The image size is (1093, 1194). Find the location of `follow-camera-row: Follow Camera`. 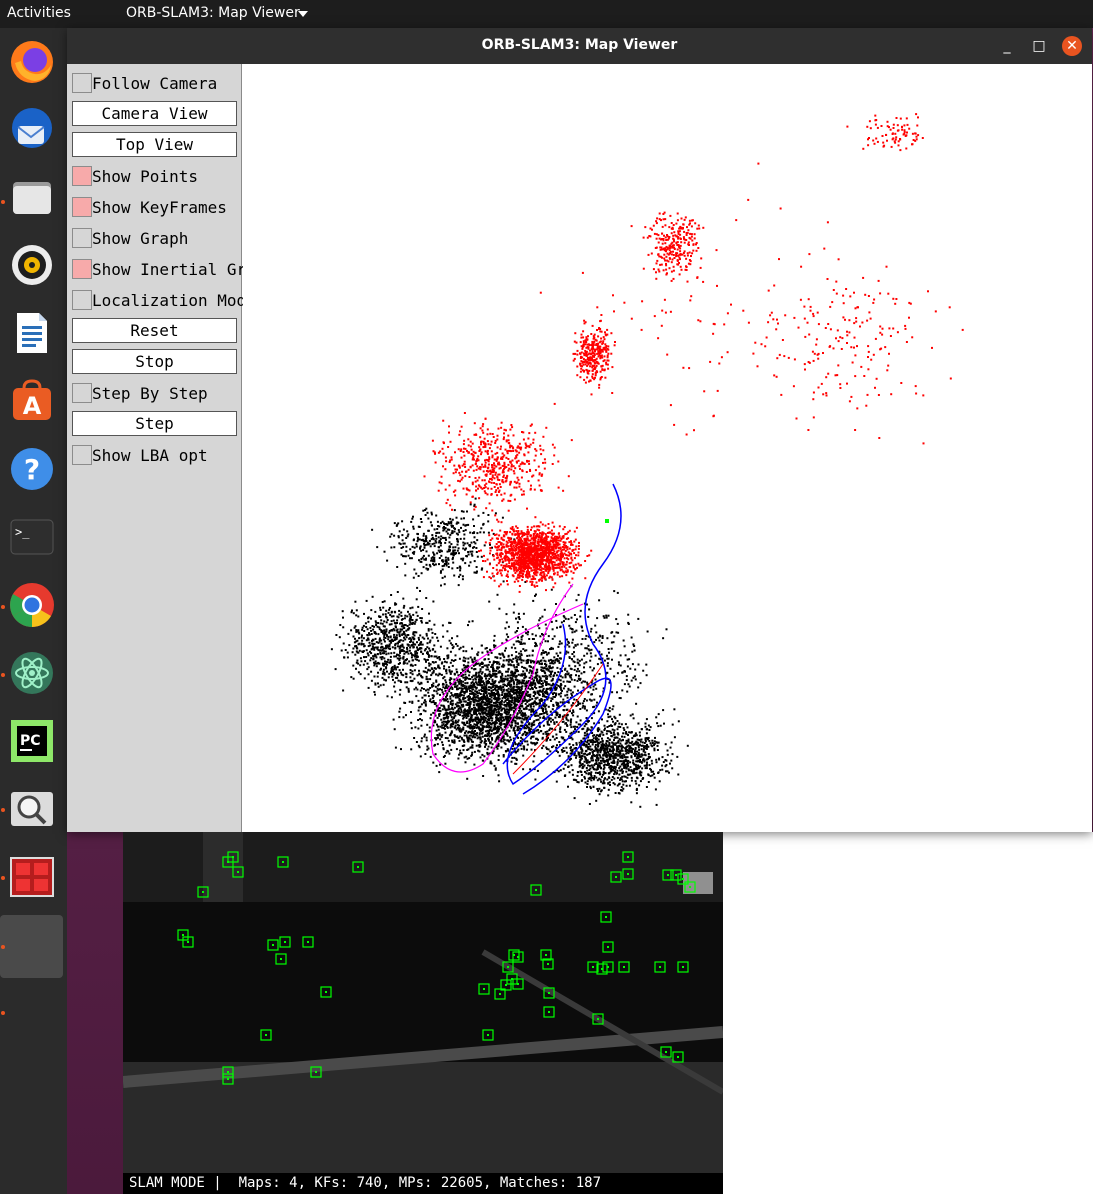

follow-camera-row: Follow Camera is located at coordinates (144, 83).